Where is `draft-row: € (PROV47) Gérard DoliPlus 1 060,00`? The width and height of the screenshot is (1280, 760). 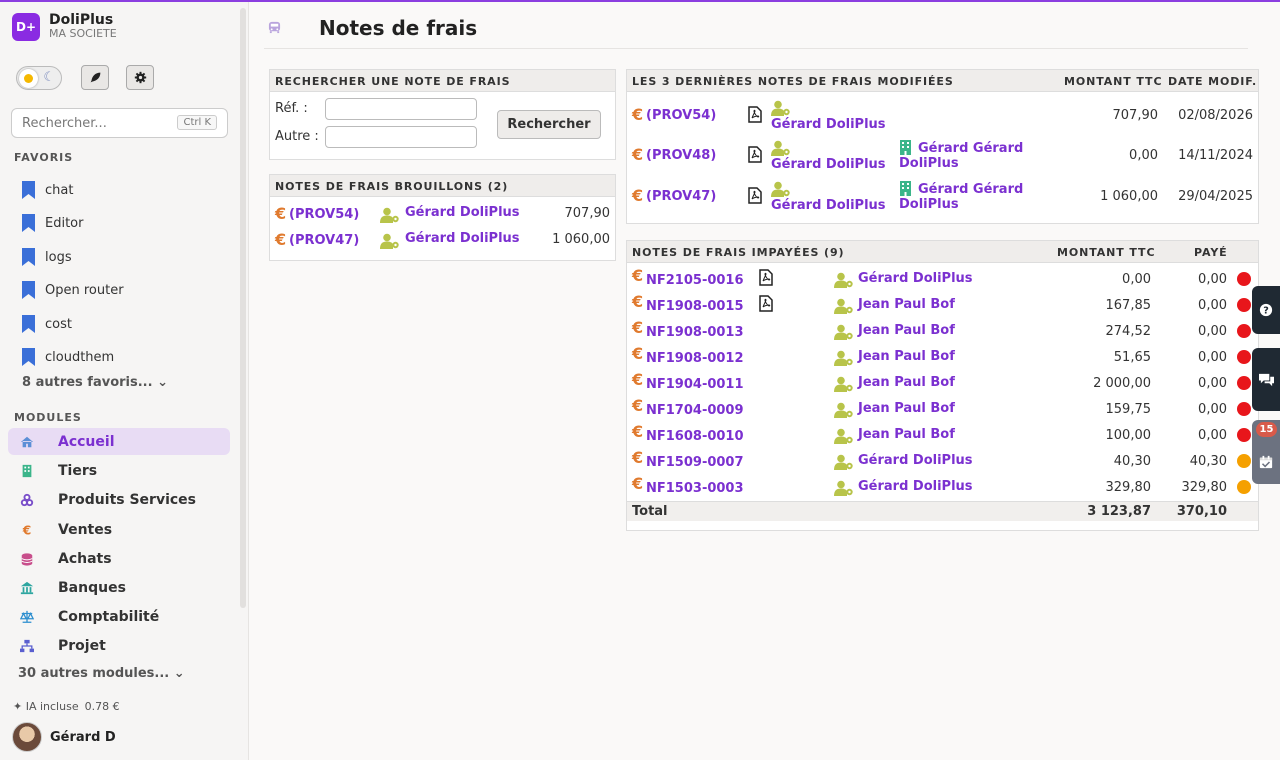 draft-row: € (PROV47) Gérard DoliPlus 1 060,00 is located at coordinates (442, 243).